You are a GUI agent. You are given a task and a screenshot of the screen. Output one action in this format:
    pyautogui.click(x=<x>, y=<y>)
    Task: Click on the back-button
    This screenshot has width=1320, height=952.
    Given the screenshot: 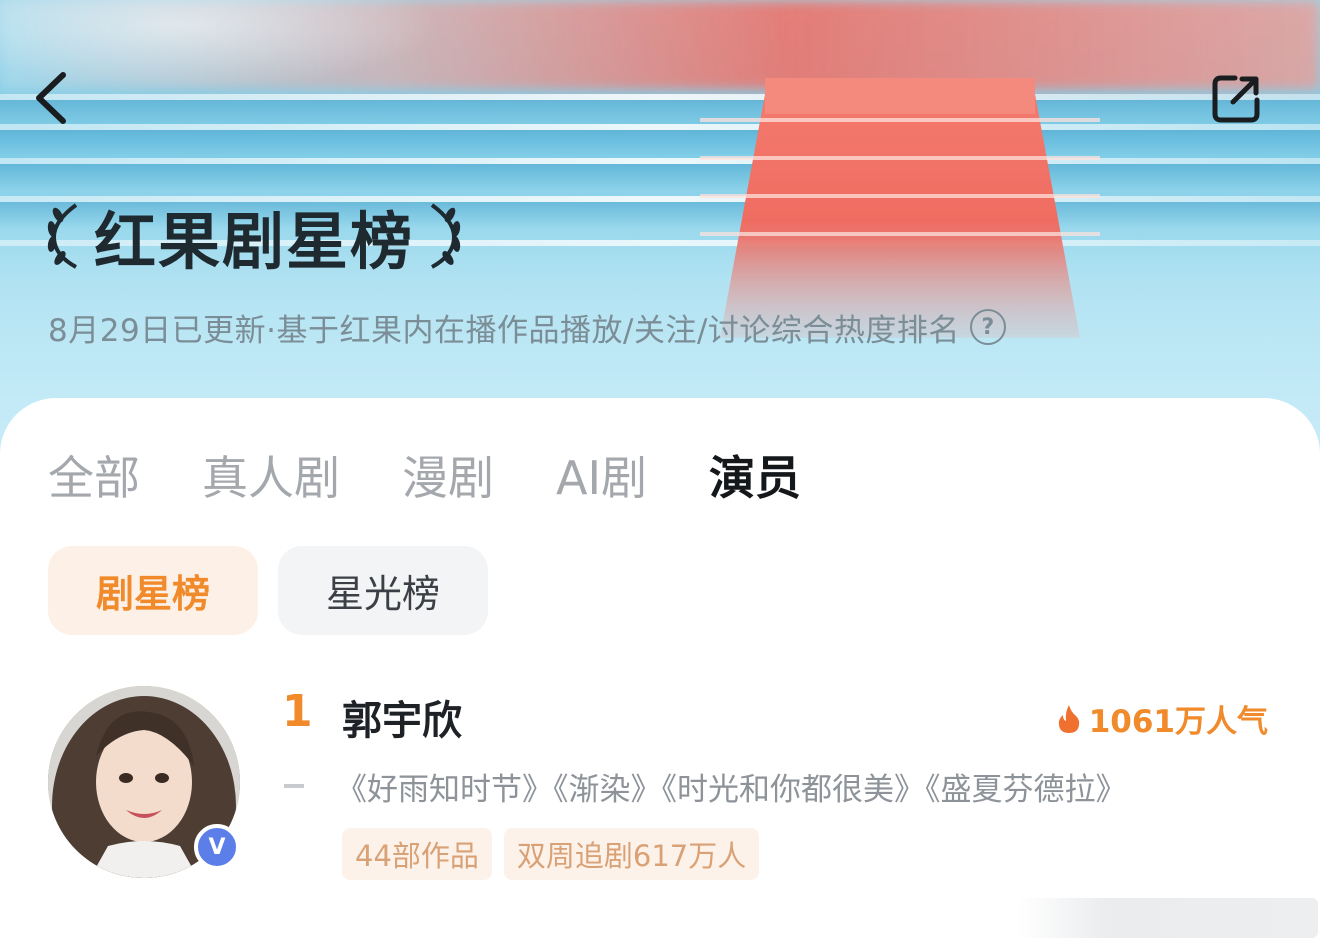 What is the action you would take?
    pyautogui.click(x=51, y=98)
    